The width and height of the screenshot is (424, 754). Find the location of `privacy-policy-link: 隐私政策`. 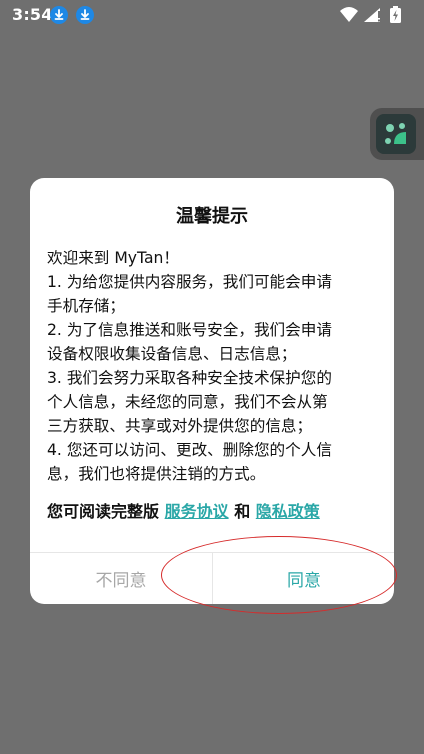

privacy-policy-link: 隐私政策 is located at coordinates (288, 511).